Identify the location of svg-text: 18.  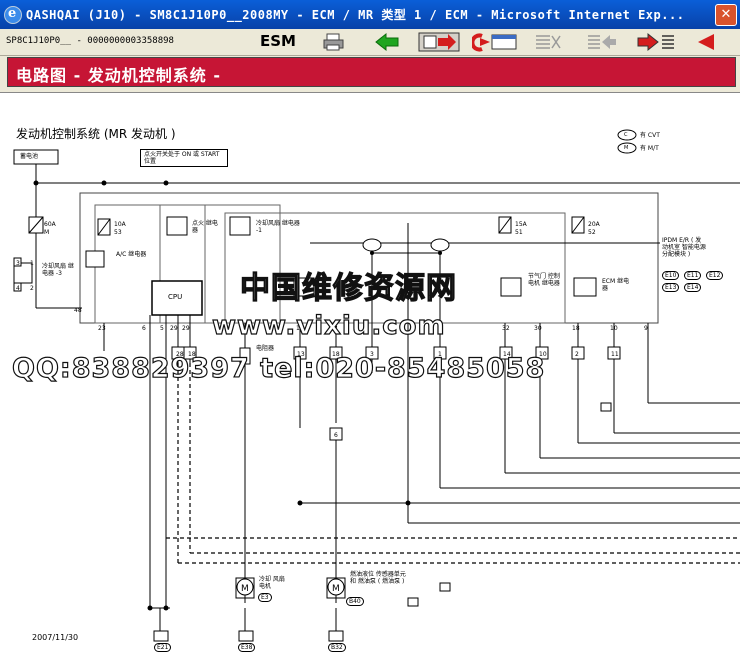
(576, 328).